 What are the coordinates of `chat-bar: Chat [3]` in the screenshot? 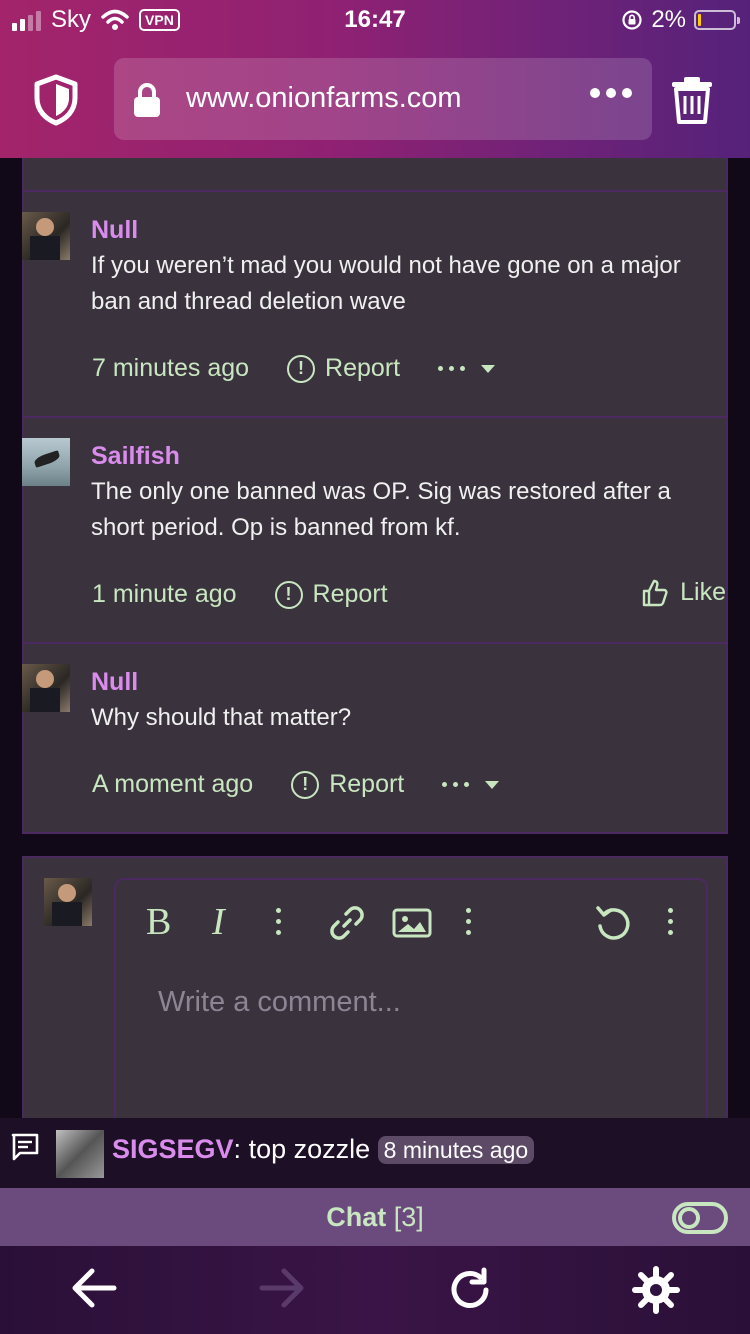 It's located at (375, 1217).